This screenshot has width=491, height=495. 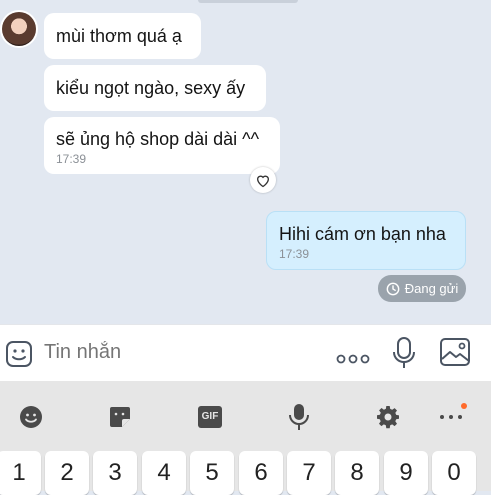 I want to click on emoji-icon, so click(x=31, y=417).